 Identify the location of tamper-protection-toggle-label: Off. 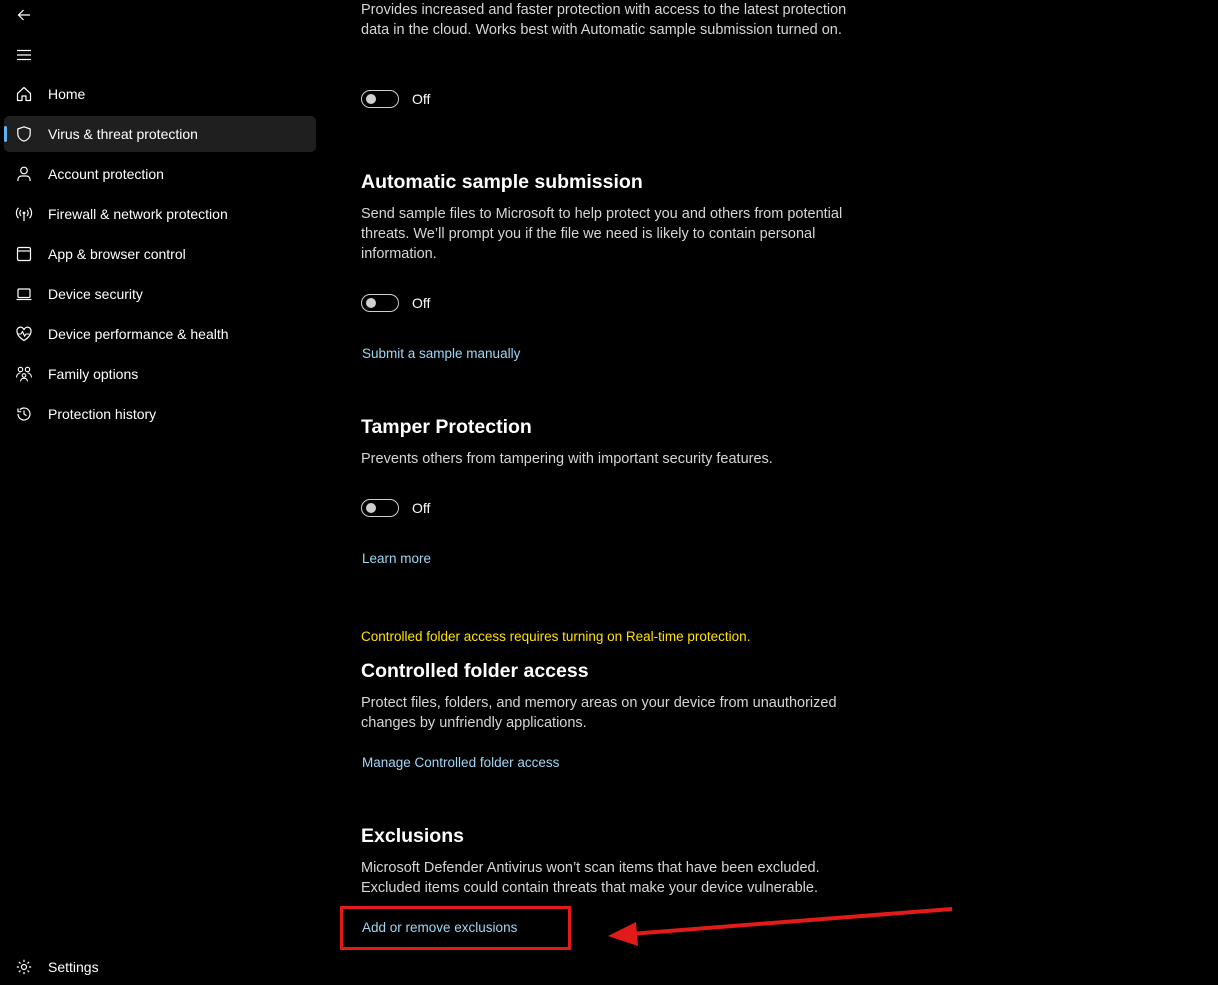
(421, 508).